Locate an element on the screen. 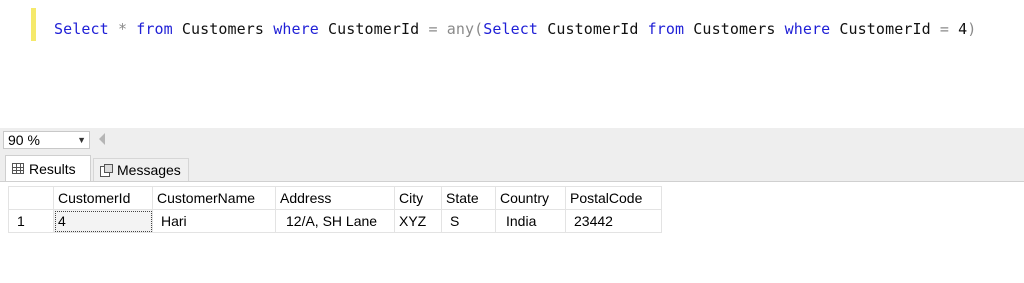 The height and width of the screenshot is (283, 1024). grid-cell: 4 is located at coordinates (103, 221).